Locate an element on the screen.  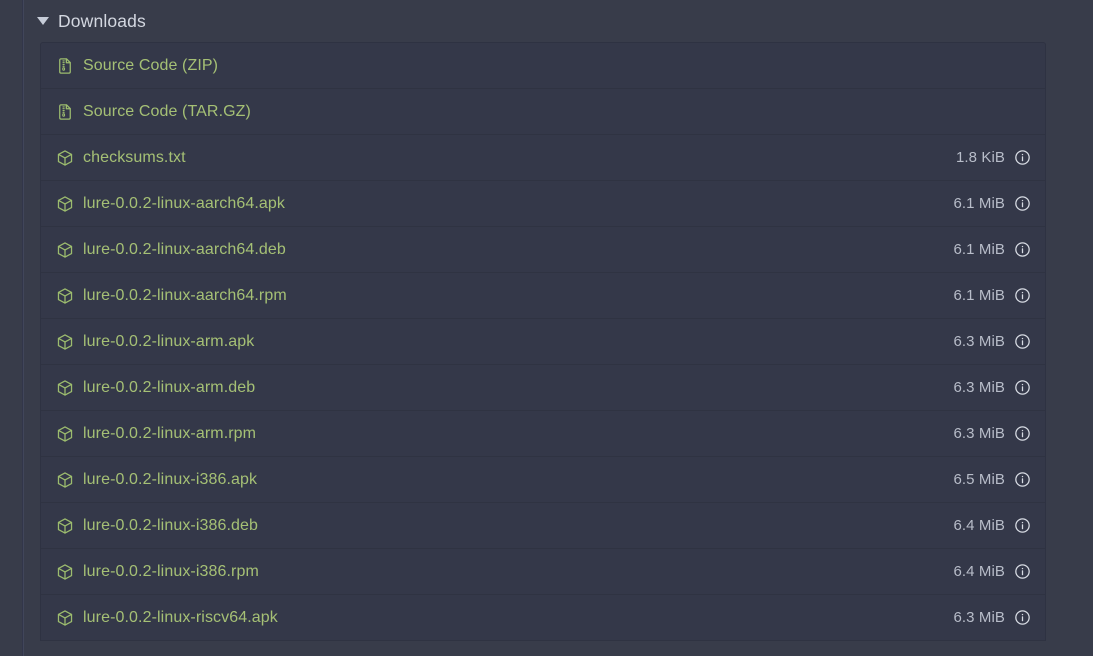
download-link: lure-0.0.2-linux-riscv64.apk is located at coordinates (167, 618).